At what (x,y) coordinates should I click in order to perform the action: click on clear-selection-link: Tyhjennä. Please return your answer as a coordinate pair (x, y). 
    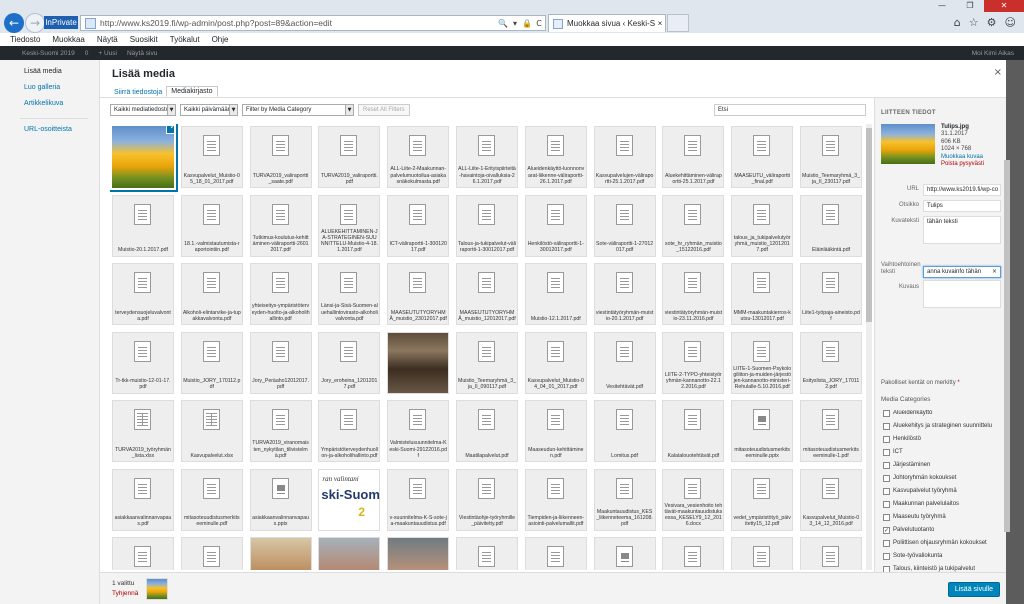
    Looking at the image, I should click on (125, 593).